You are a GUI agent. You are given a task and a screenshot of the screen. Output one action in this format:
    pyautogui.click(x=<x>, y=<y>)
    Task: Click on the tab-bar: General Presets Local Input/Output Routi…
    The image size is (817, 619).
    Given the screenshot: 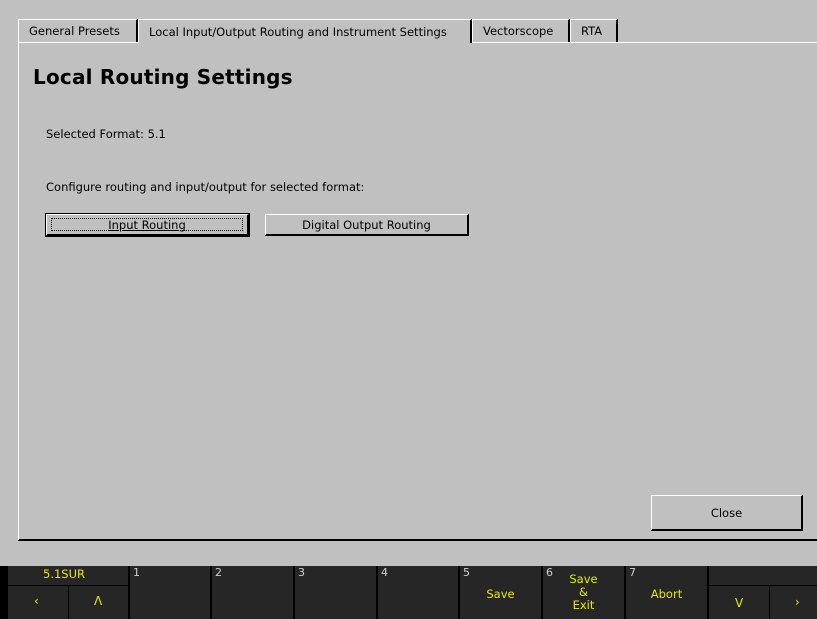 What is the action you would take?
    pyautogui.click(x=318, y=31)
    